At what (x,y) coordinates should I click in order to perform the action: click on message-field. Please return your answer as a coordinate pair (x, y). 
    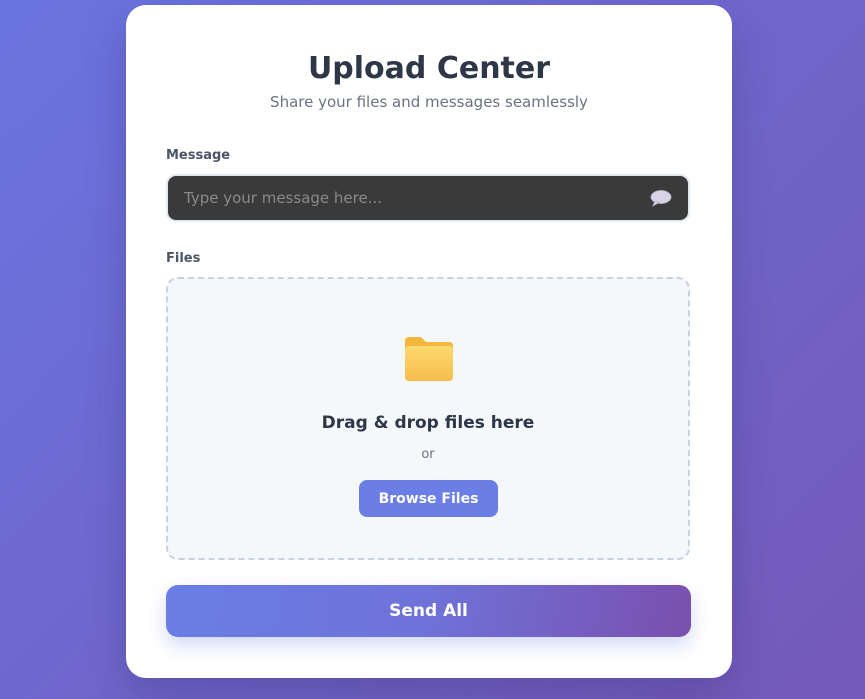
    Looking at the image, I should click on (428, 198).